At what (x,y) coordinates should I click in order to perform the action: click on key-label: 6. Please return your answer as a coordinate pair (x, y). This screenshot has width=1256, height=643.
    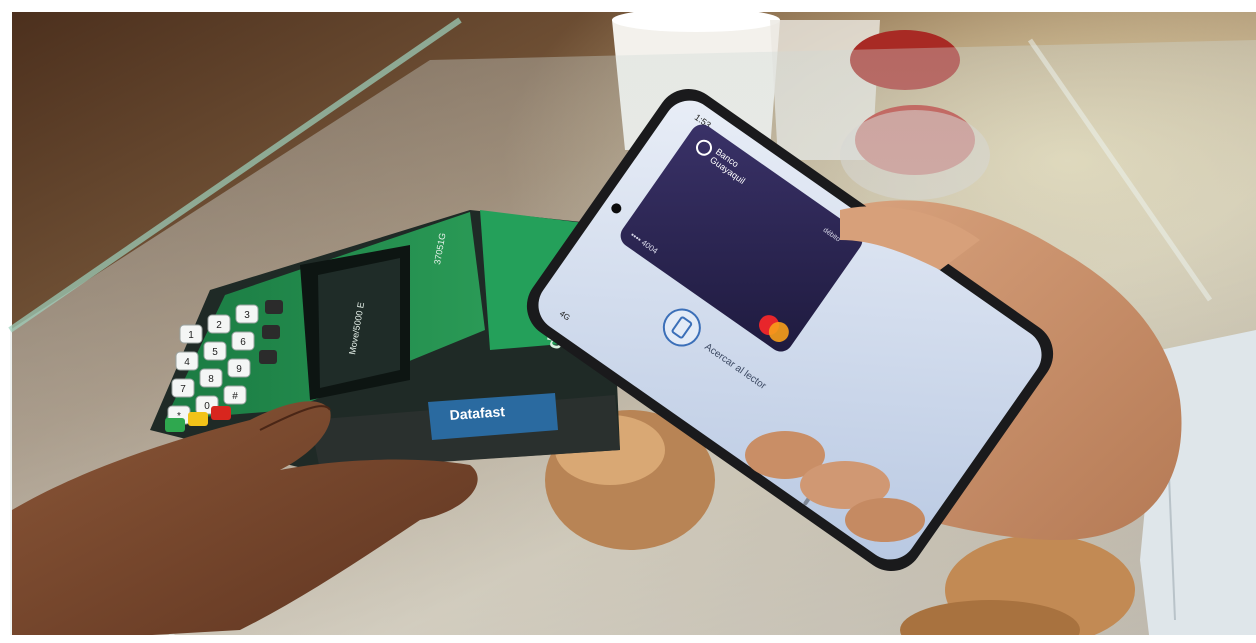
    Looking at the image, I should click on (243, 342).